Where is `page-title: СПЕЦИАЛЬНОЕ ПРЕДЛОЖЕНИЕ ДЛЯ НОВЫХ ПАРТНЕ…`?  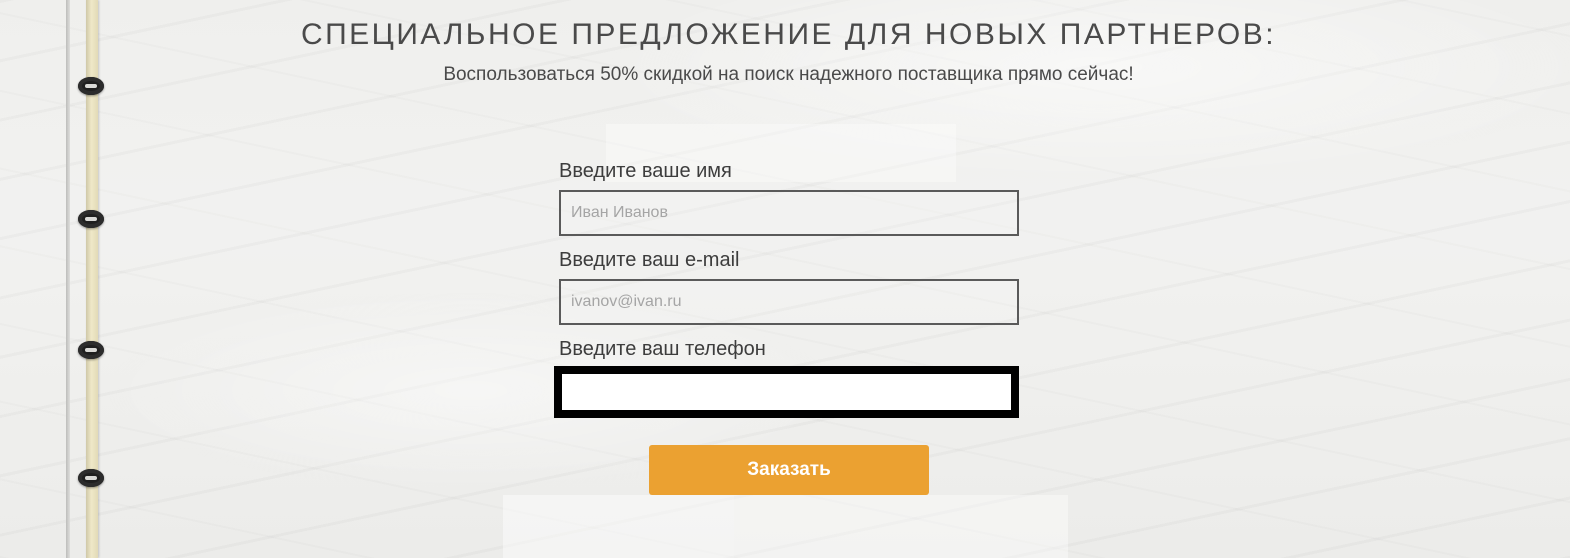
page-title: СПЕЦИАЛЬНОЕ ПРЕДЛОЖЕНИЕ ДЛЯ НОВЫХ ПАРТНЕ… is located at coordinates (788, 34).